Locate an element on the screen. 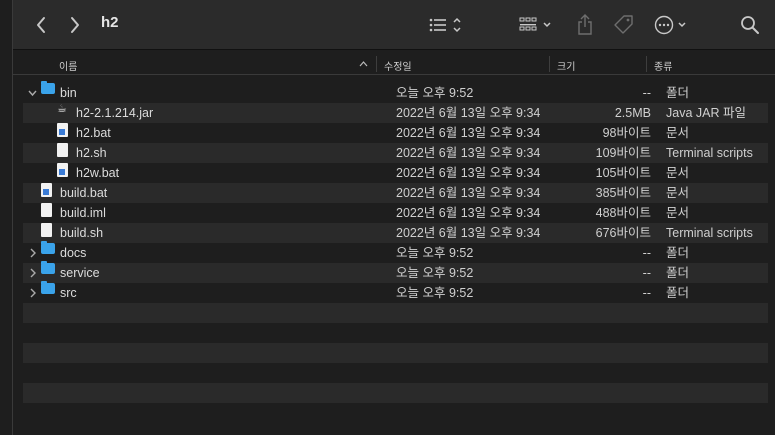  search-icon is located at coordinates (750, 25).